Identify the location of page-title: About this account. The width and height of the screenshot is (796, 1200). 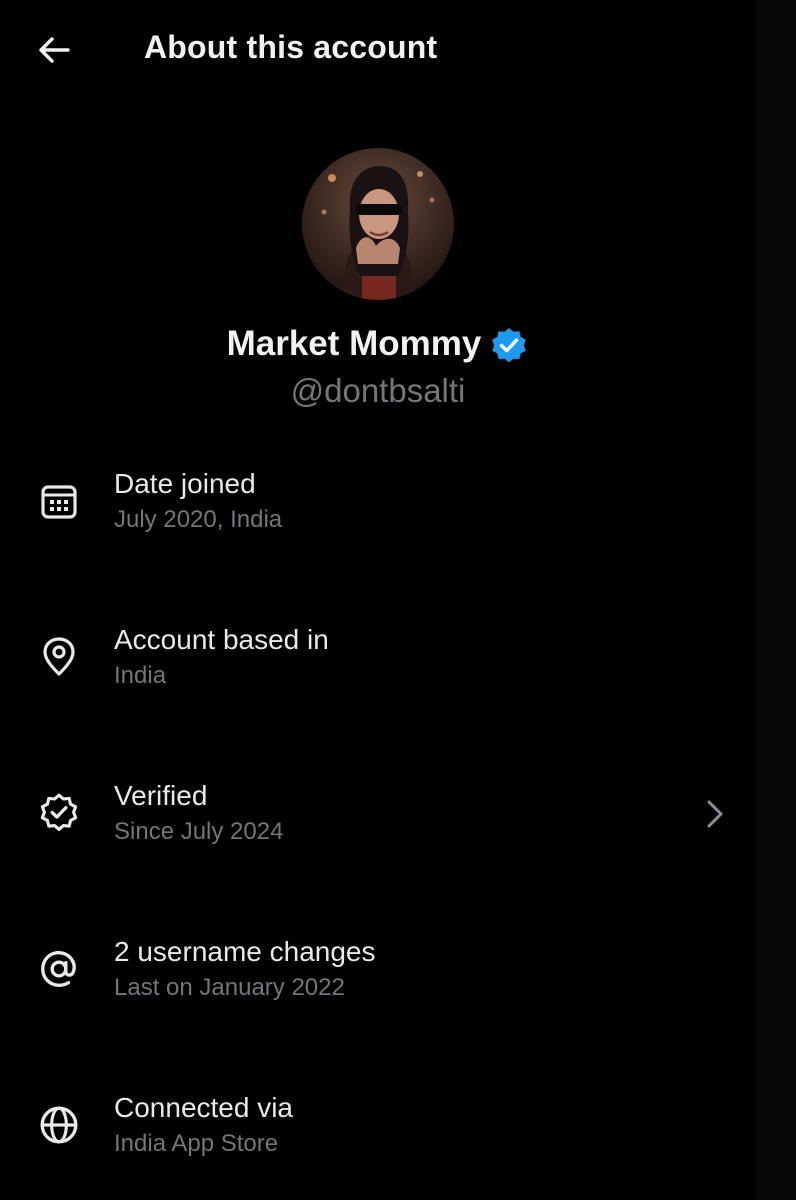
(291, 47).